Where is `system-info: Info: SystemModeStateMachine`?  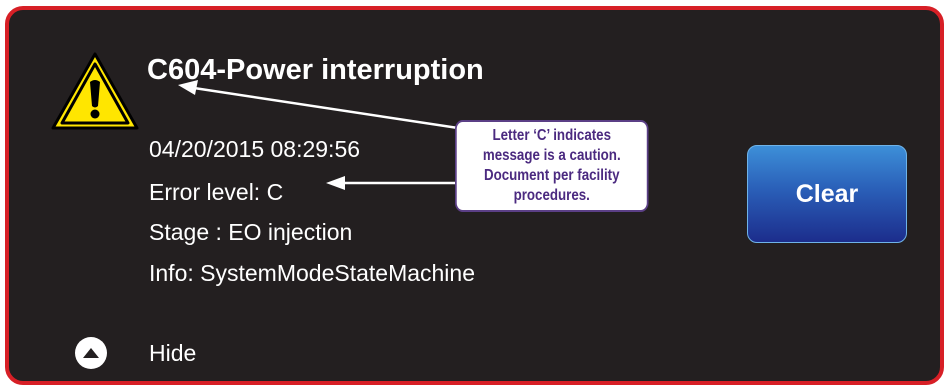 system-info: Info: SystemModeStateMachine is located at coordinates (312, 273).